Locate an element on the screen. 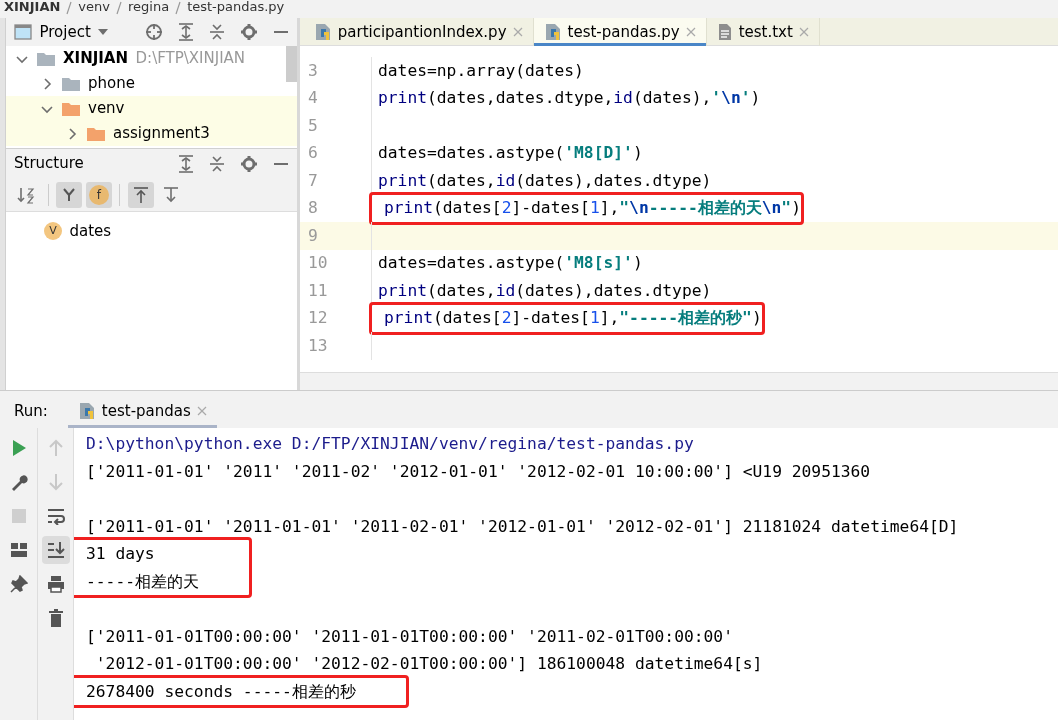 The image size is (1058, 720). scroll-to-end-icon is located at coordinates (55, 550).